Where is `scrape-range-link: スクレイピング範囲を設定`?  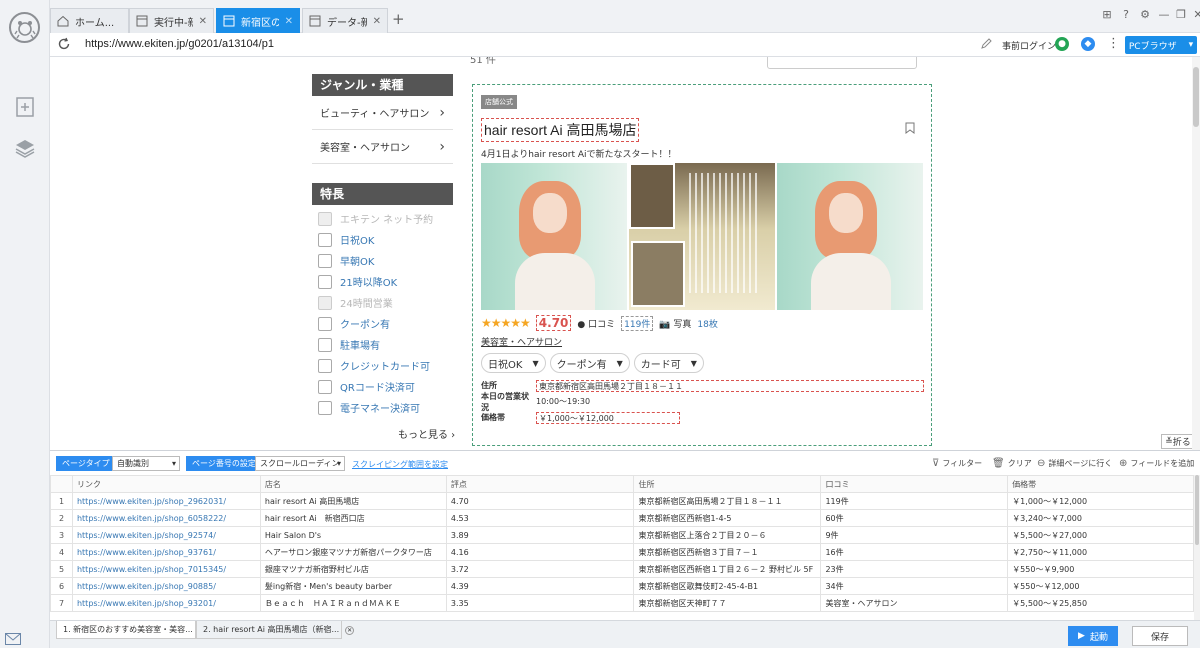 scrape-range-link: スクレイピング範囲を設定 is located at coordinates (400, 464).